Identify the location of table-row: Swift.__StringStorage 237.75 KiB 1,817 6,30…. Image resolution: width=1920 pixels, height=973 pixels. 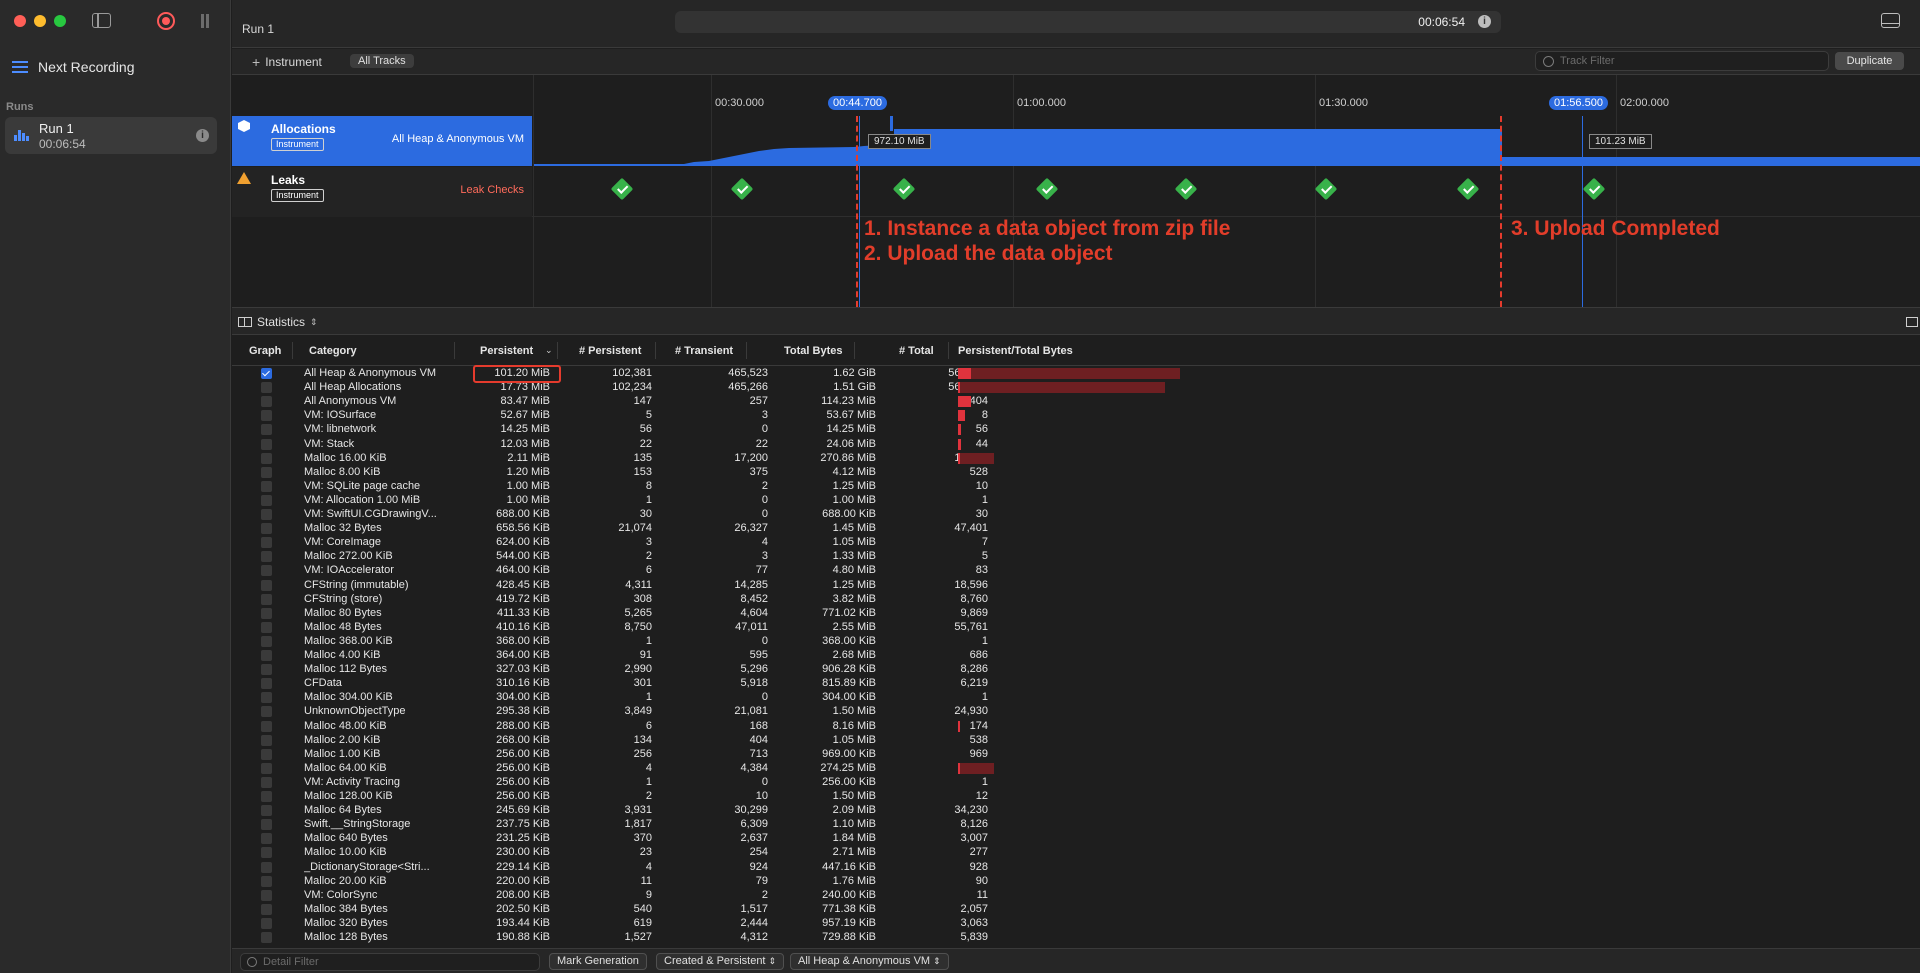
(1076, 824).